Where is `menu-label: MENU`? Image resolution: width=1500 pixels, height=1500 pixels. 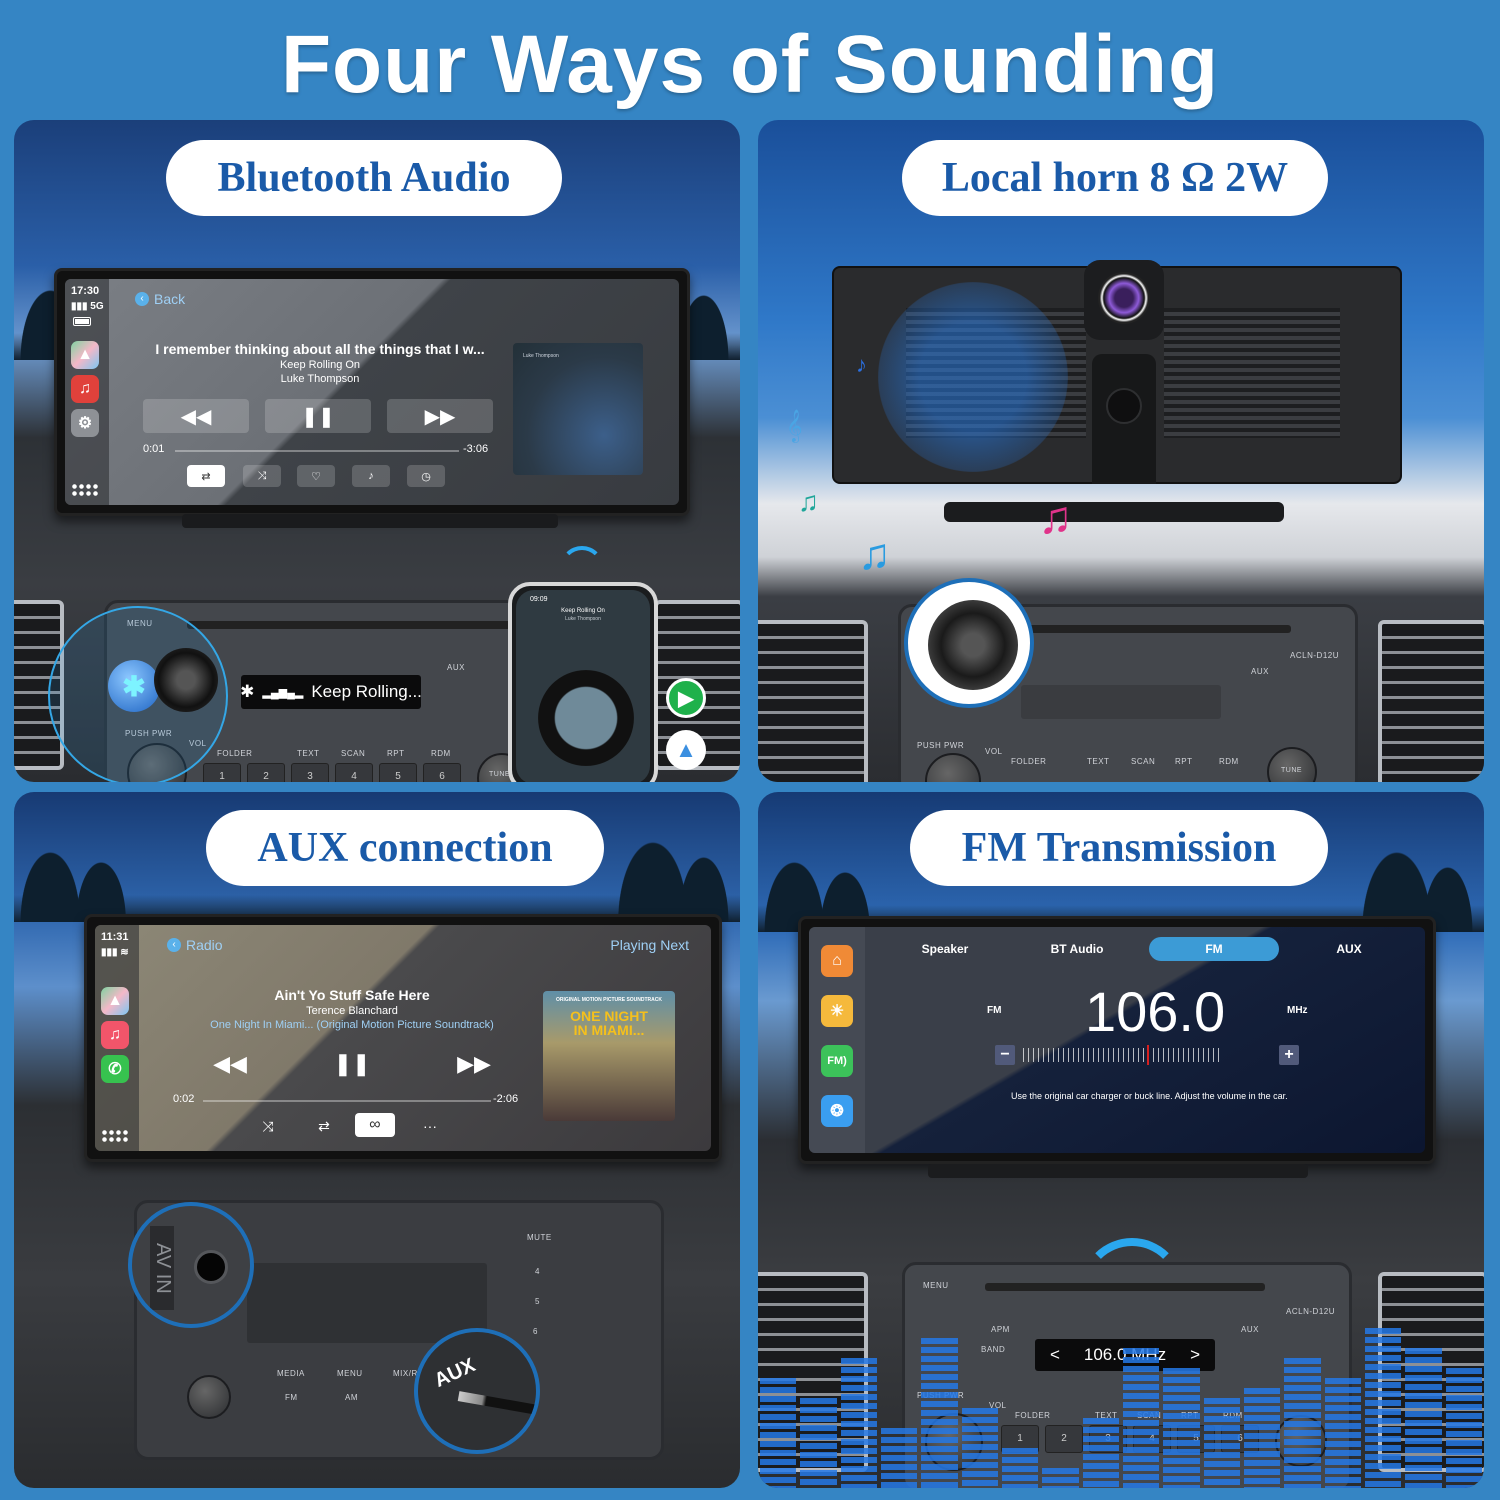
menu-label: MENU is located at coordinates (350, 1373).